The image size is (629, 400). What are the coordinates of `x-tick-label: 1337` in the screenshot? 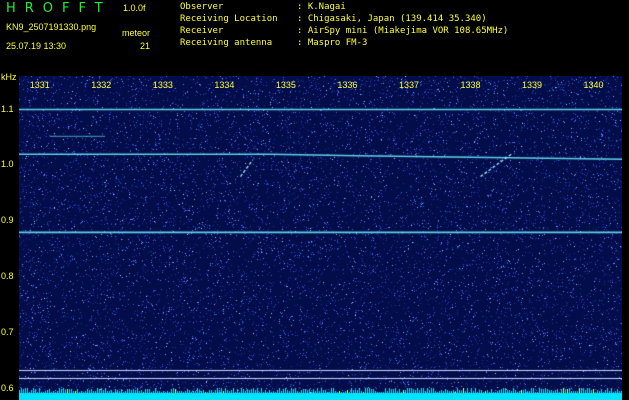 It's located at (408, 85).